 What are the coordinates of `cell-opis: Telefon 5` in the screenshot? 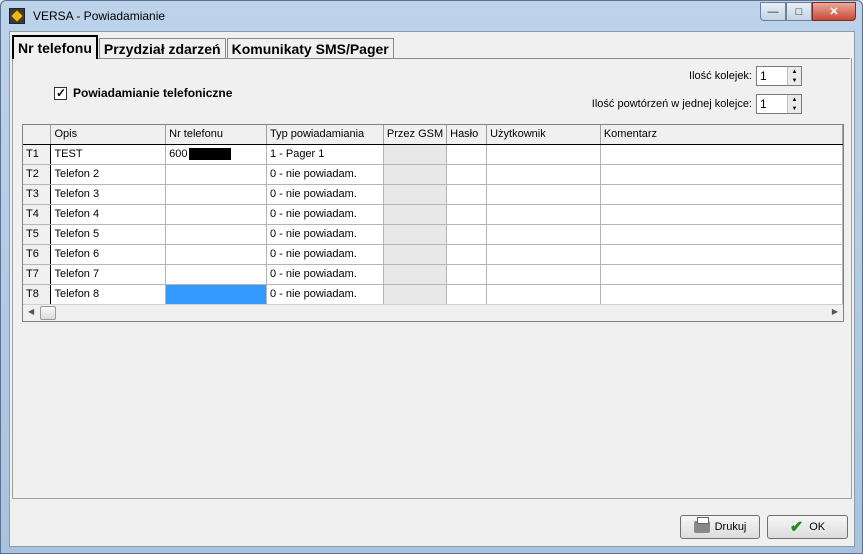 It's located at (108, 234).